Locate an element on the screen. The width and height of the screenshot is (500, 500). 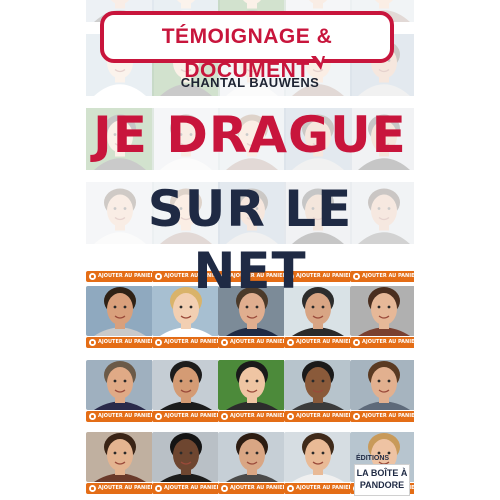
publisher-logo: LA BOÎTE À PANDORE is located at coordinates (382, 480).